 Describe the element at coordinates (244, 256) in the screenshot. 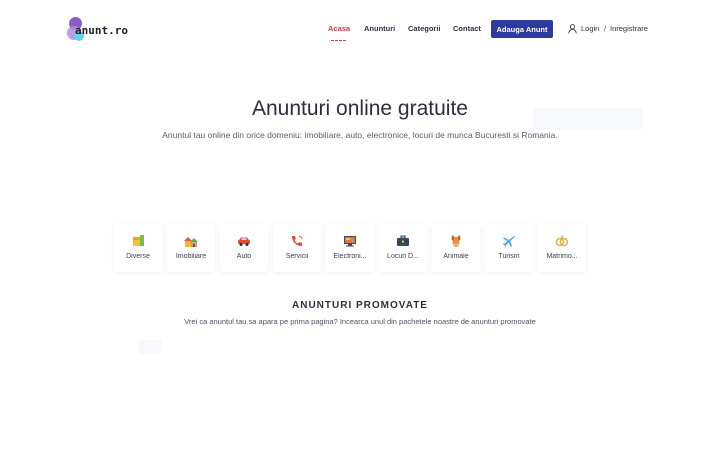

I see `category-label: Auto` at that location.